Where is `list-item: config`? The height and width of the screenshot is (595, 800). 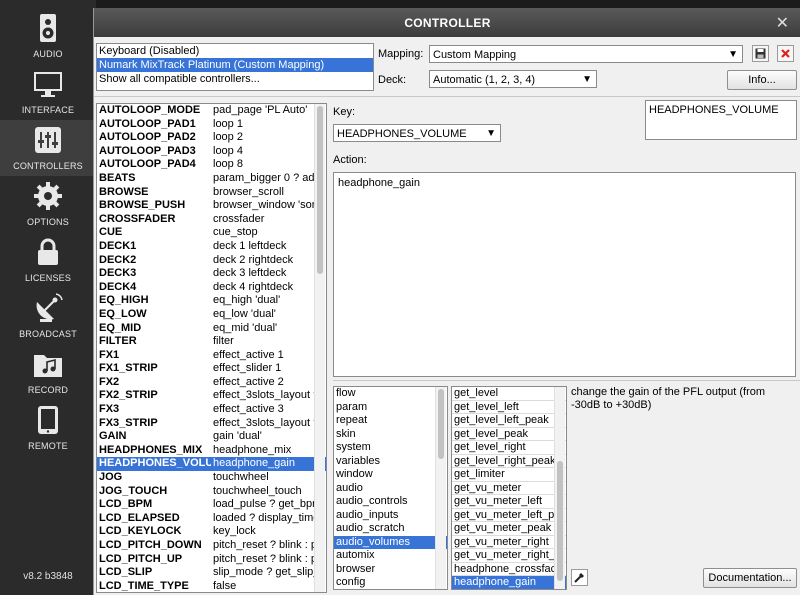 list-item: config is located at coordinates (390, 582).